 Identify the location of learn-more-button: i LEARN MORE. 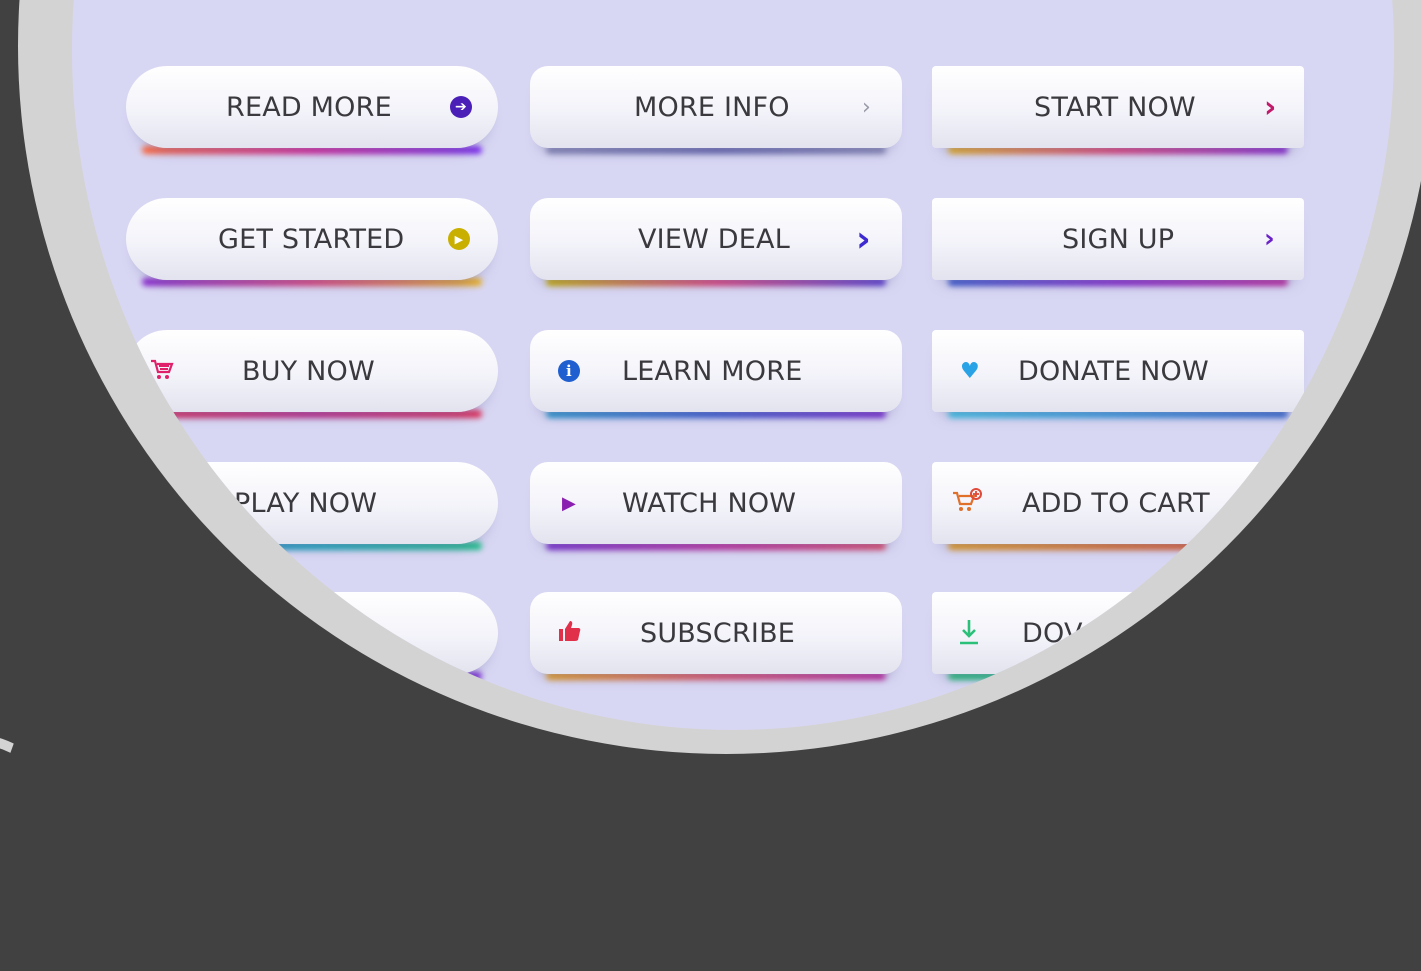
(716, 371).